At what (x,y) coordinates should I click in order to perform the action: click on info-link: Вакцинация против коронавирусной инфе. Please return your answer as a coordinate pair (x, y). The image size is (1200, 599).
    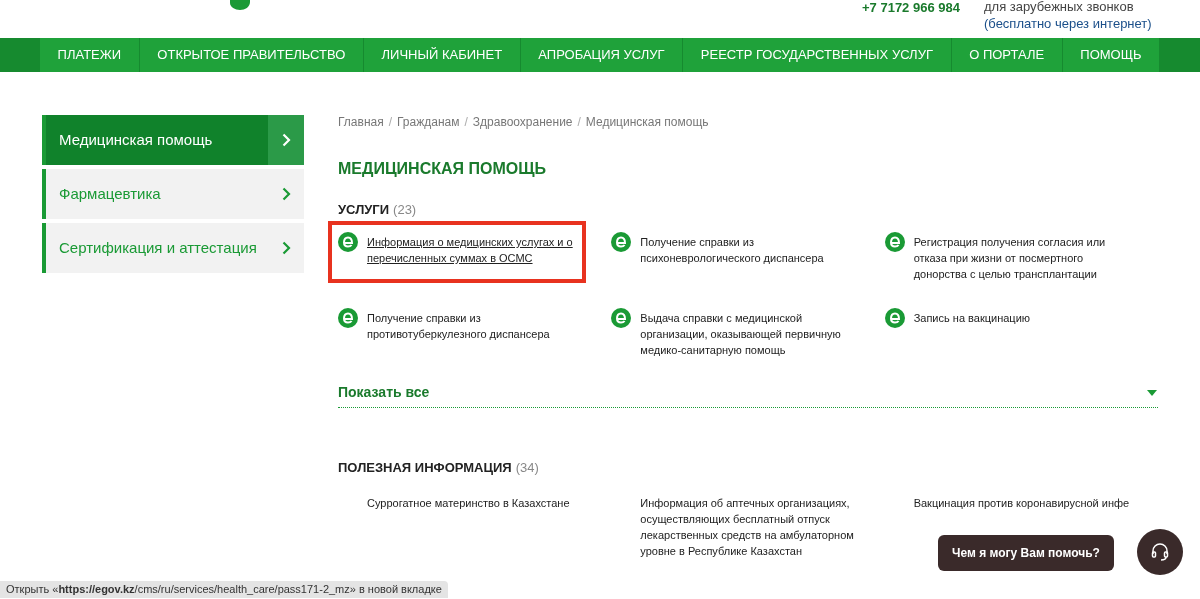
    Looking at the image, I should click on (1024, 503).